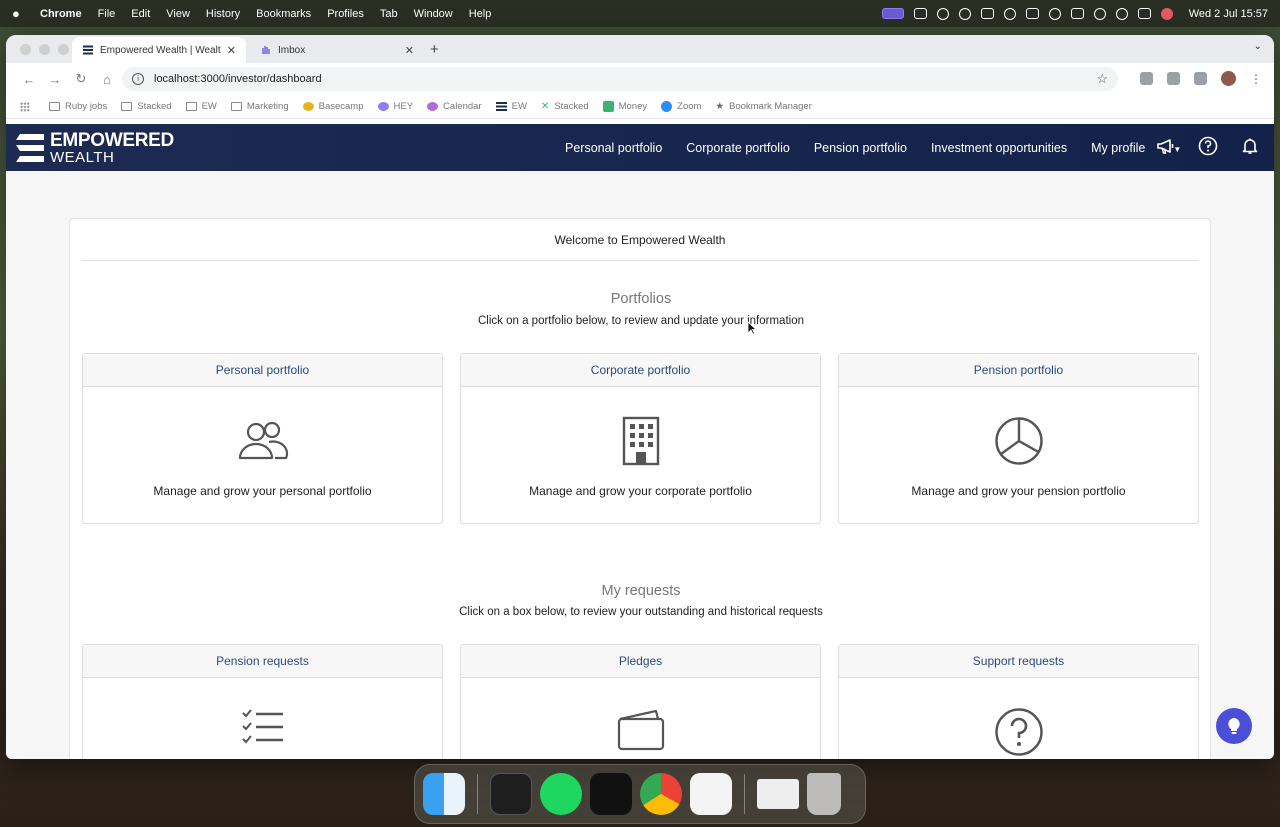  Describe the element at coordinates (1250, 146) in the screenshot. I see `bell-icon` at that location.